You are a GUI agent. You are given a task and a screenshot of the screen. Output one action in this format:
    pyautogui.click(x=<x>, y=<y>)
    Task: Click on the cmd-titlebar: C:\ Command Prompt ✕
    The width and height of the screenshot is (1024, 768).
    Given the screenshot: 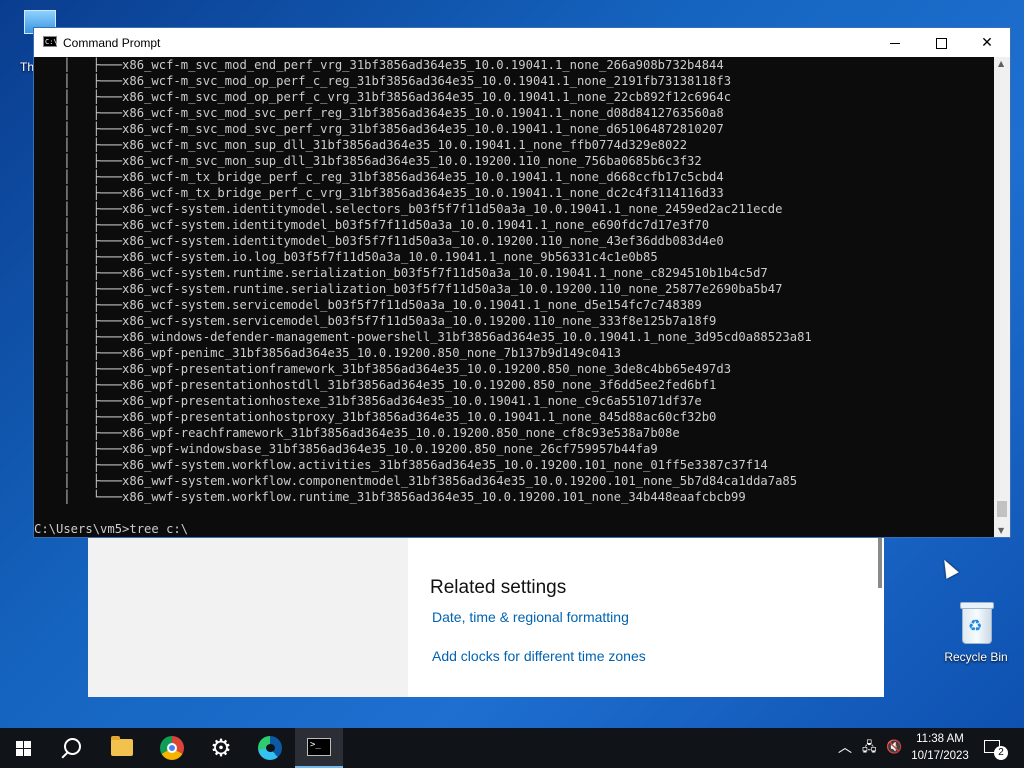 What is the action you would take?
    pyautogui.click(x=522, y=42)
    